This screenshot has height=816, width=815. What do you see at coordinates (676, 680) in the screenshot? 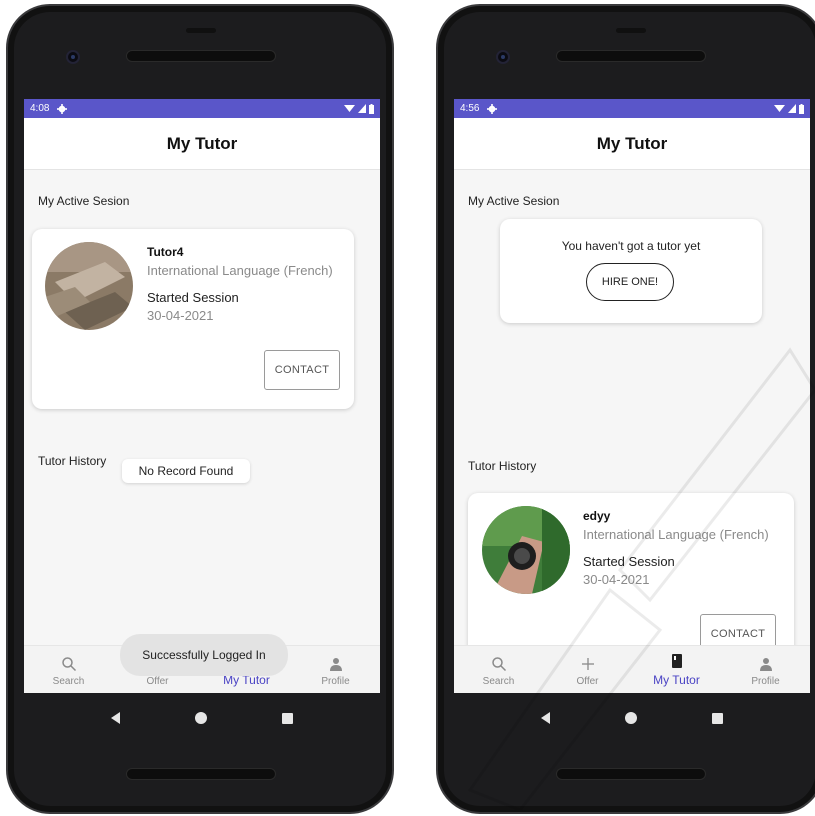
I see `nav-label-my-tutor: My Tutor` at bounding box center [676, 680].